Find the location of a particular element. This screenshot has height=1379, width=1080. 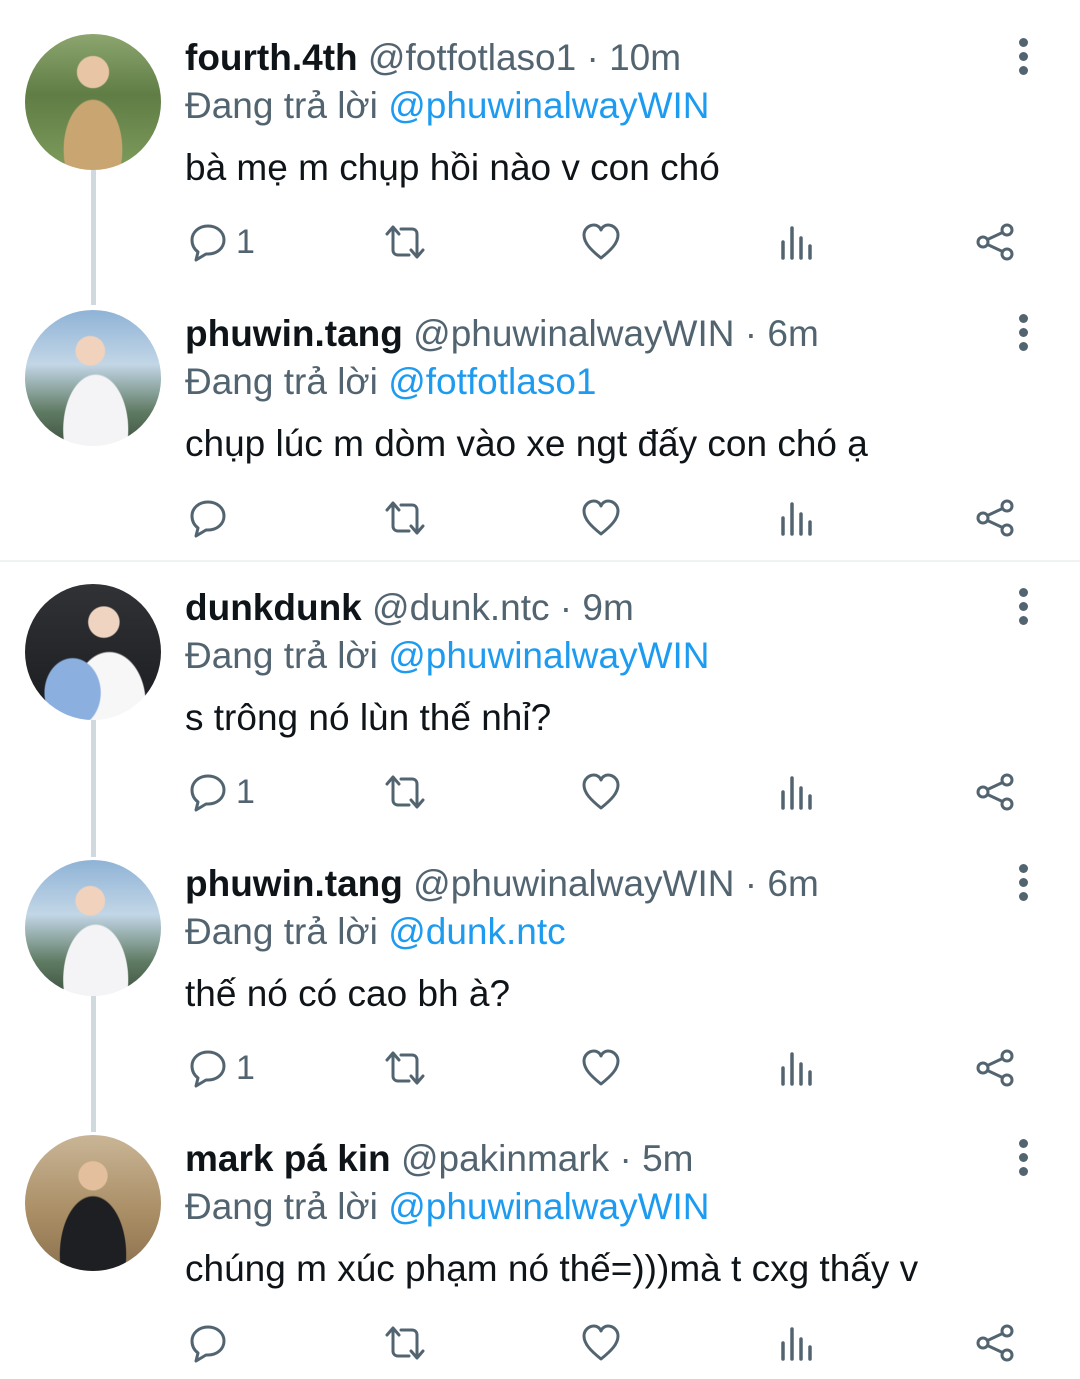

timestamp: 5m is located at coordinates (667, 1158).